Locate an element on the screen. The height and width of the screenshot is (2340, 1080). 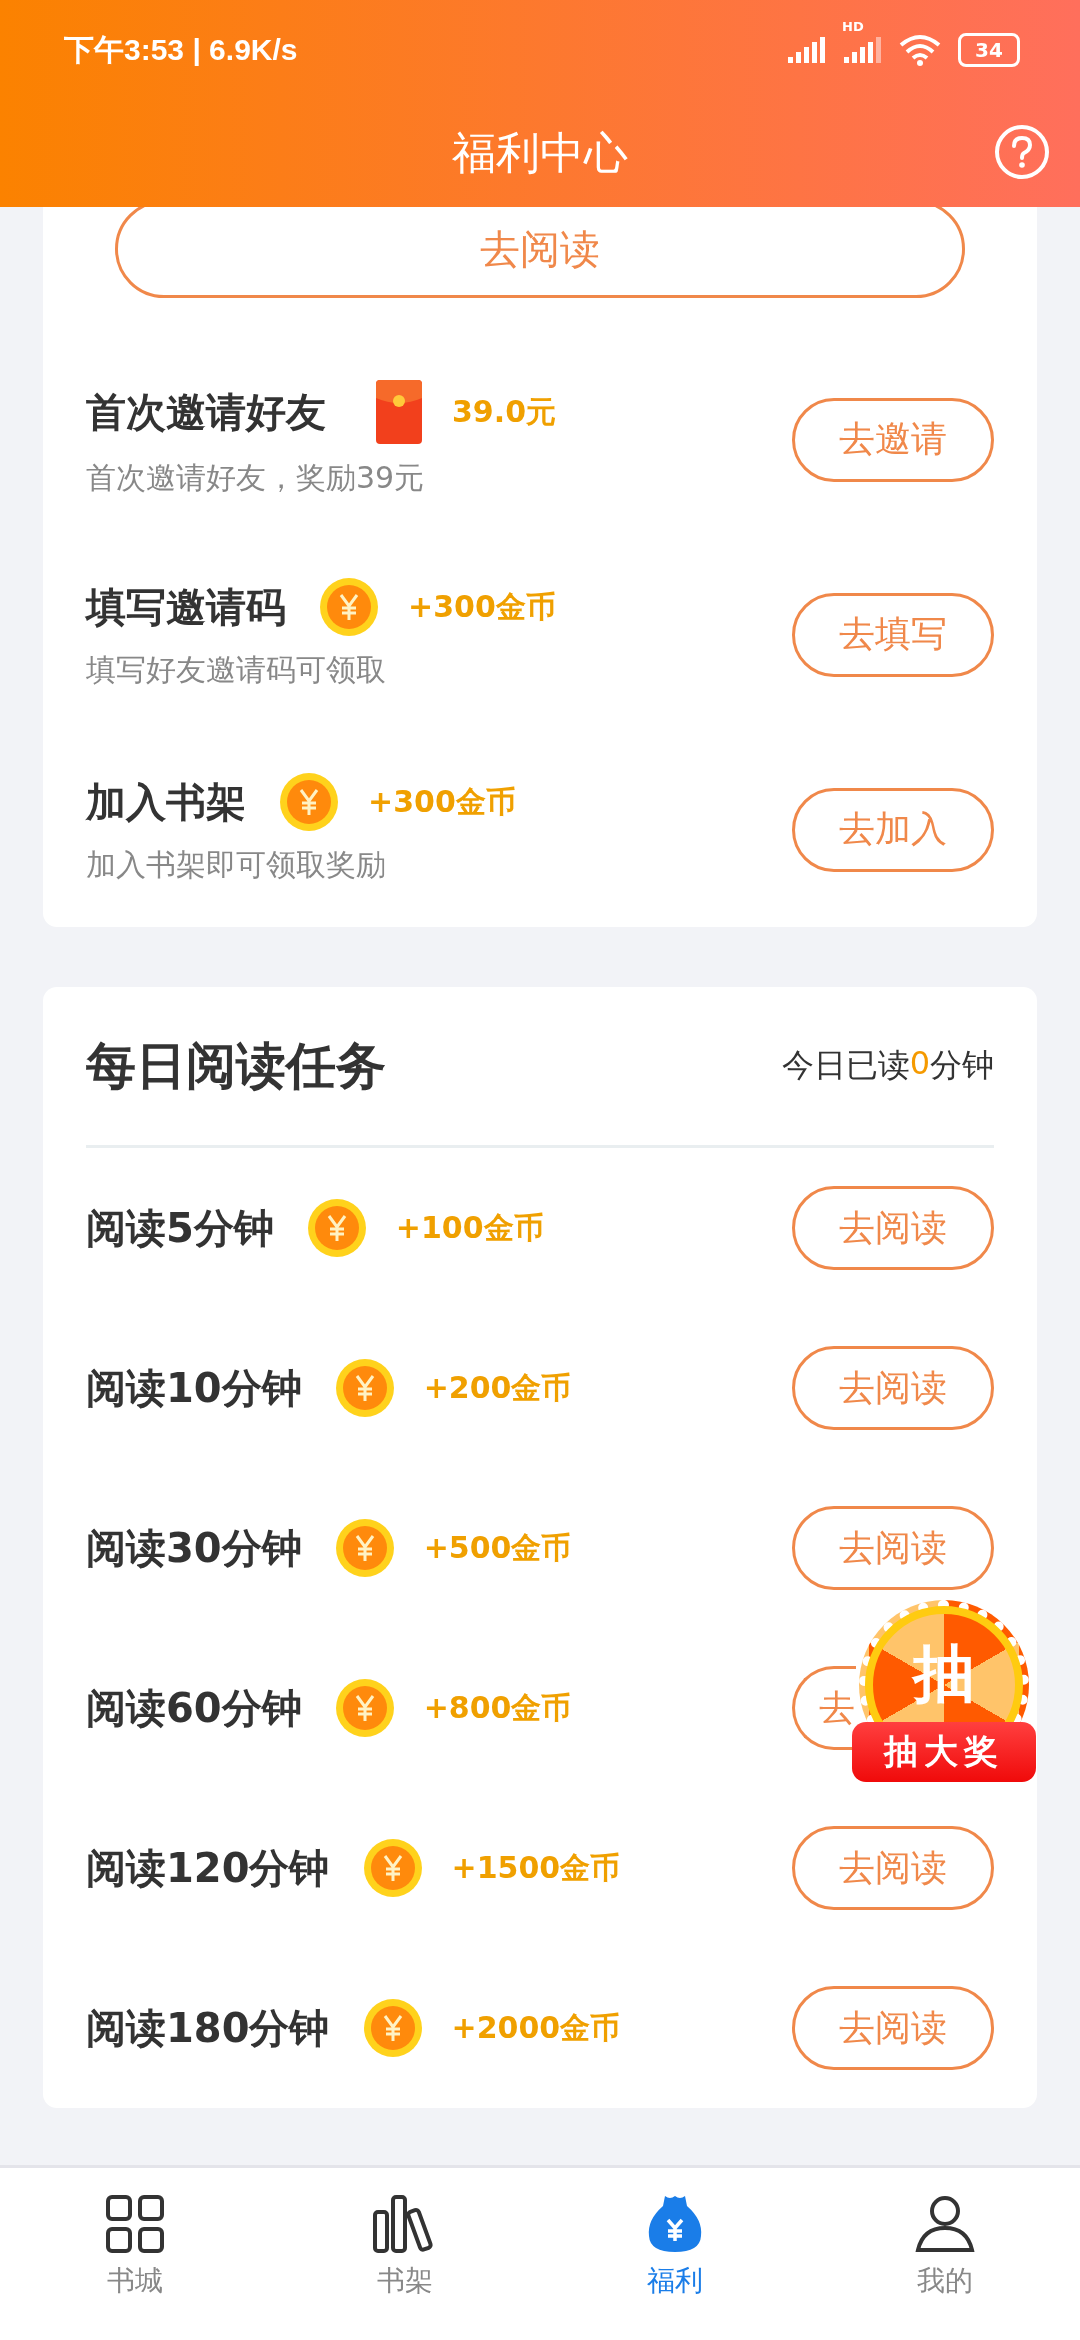
nav-tab: 书城 is located at coordinates (135, 2254).